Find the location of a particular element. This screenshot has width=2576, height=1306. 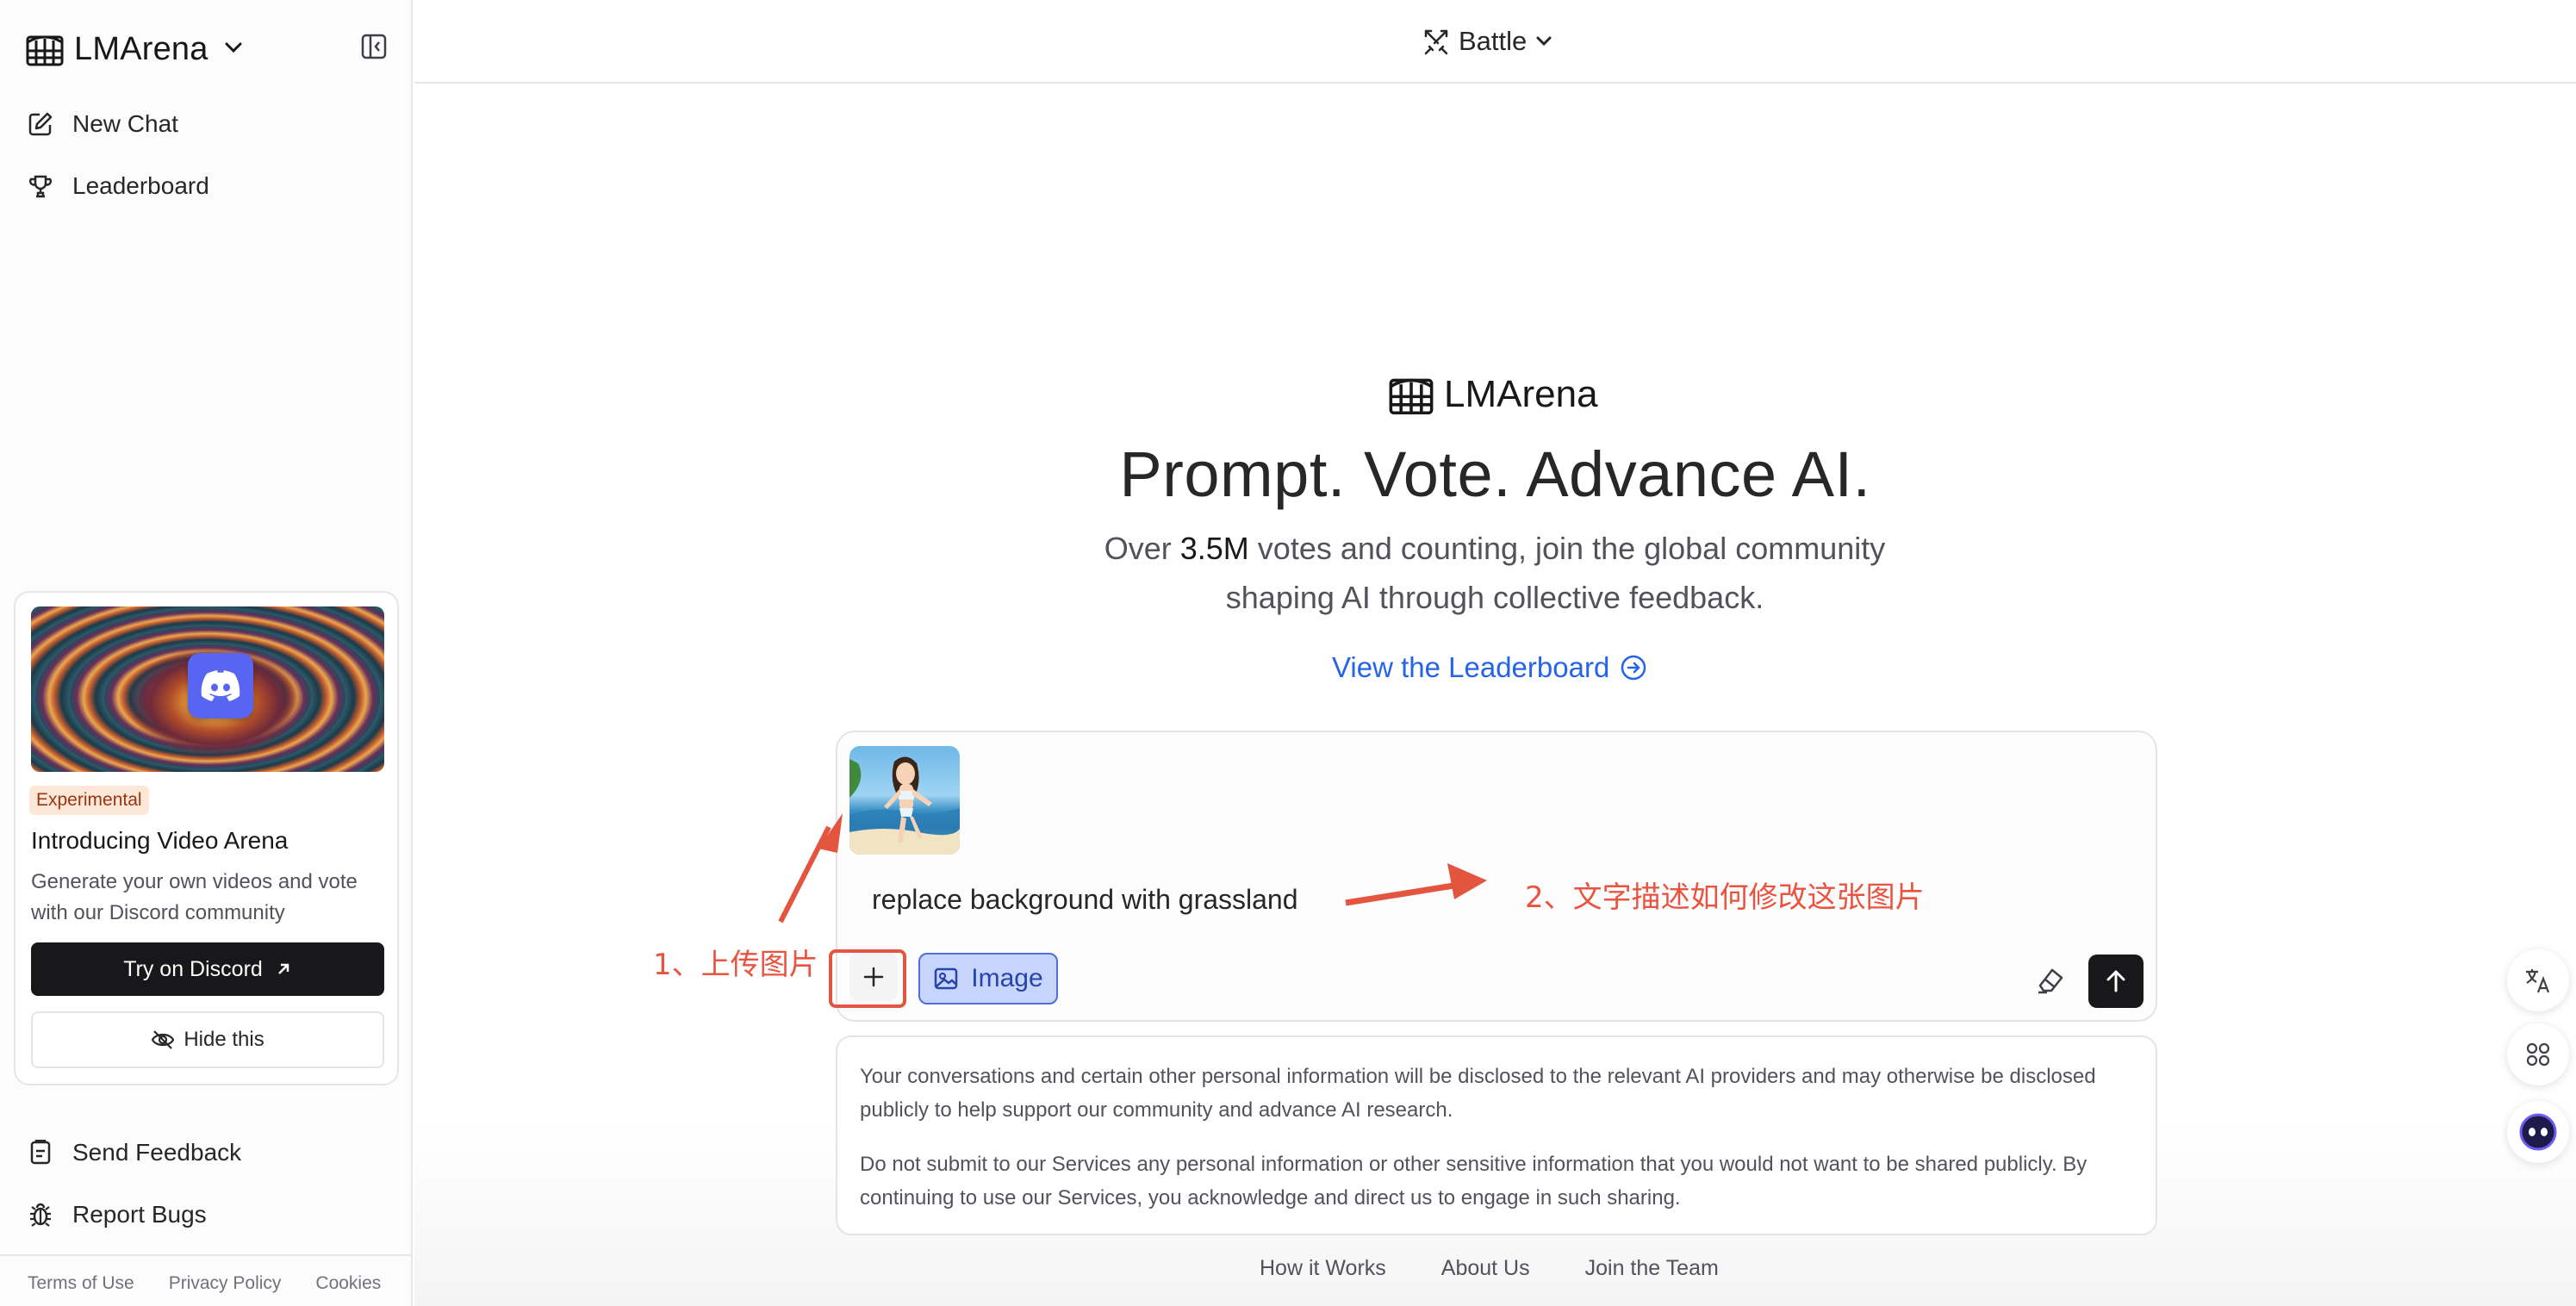

arrow-circle-right-icon is located at coordinates (1634, 668).